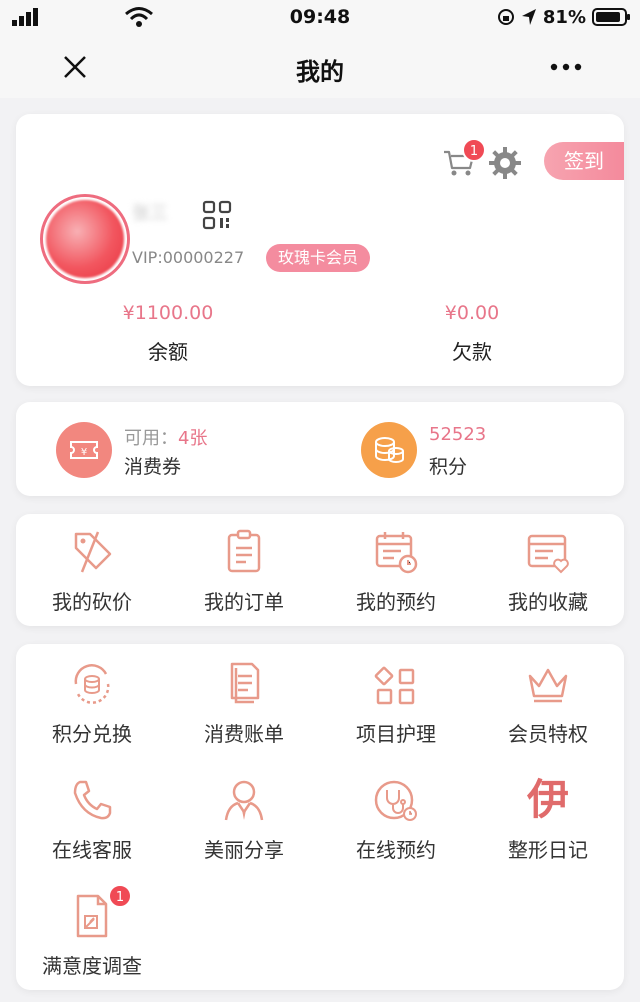 The image size is (640, 1002). I want to click on page-title: 我的, so click(320, 72).